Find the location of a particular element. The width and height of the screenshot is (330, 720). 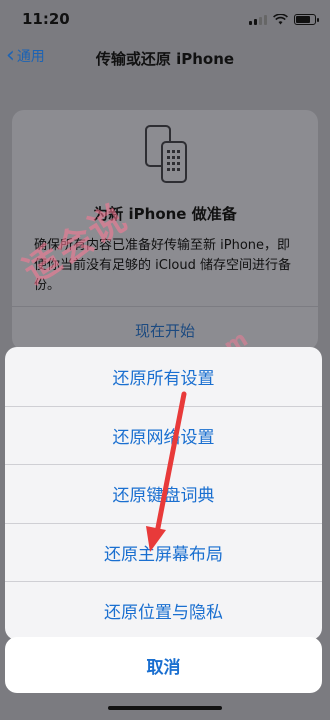

card-title: 为新 iPhone 做准备 is located at coordinates (165, 214).